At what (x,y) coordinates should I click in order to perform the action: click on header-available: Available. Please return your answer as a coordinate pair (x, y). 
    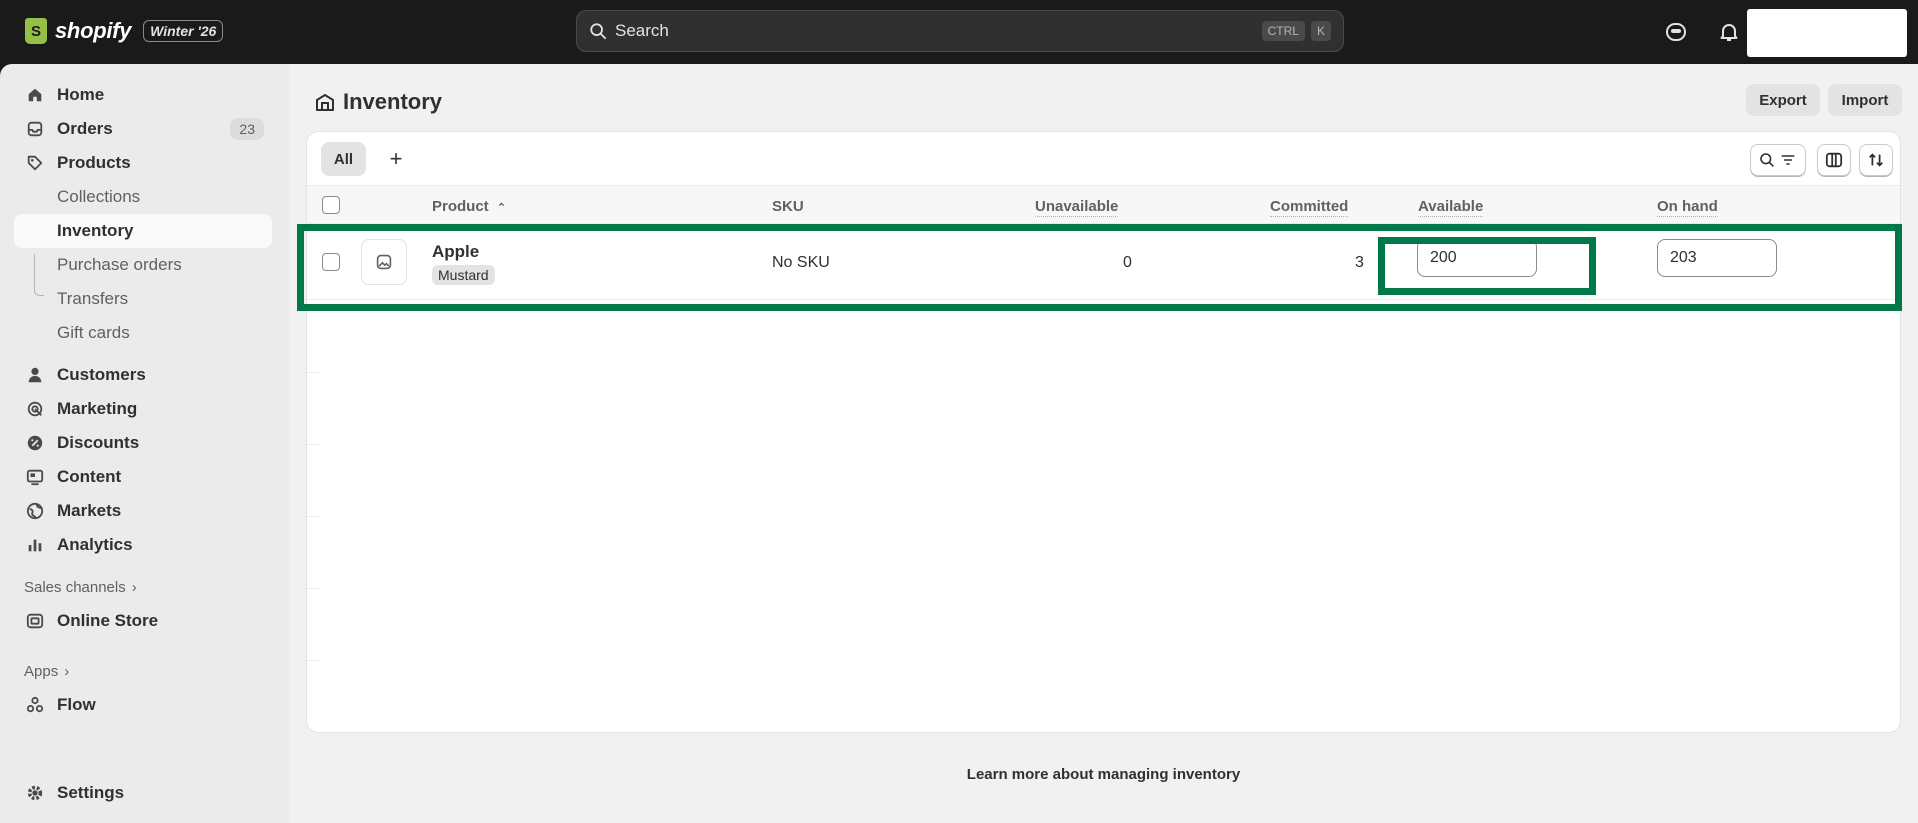
    Looking at the image, I should click on (1451, 207).